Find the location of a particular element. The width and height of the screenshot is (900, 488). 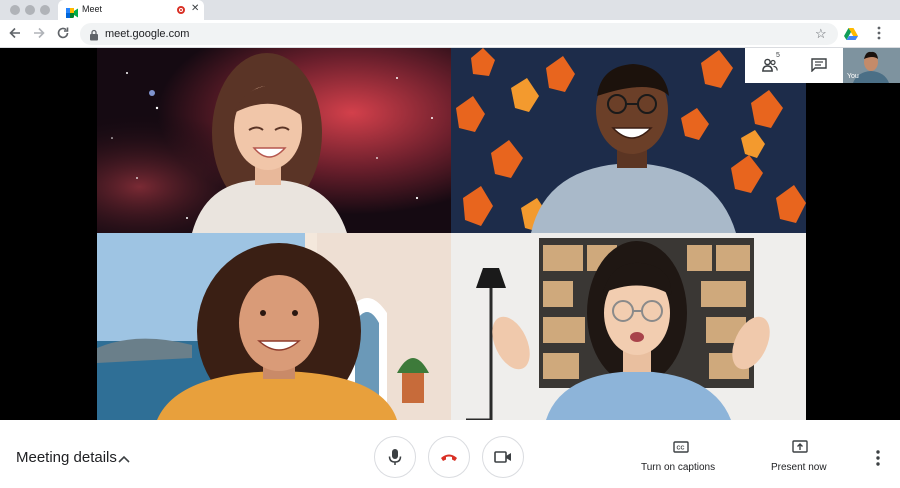

kebab-menu-icon is located at coordinates (879, 35).